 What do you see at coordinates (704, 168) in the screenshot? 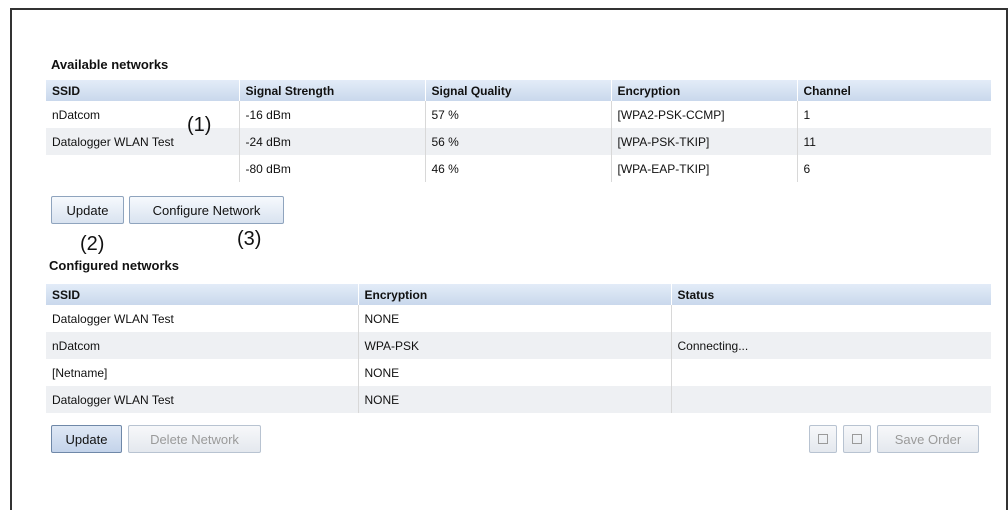
I see `cell-encryption: [WPA-EAP-TKIP]` at bounding box center [704, 168].